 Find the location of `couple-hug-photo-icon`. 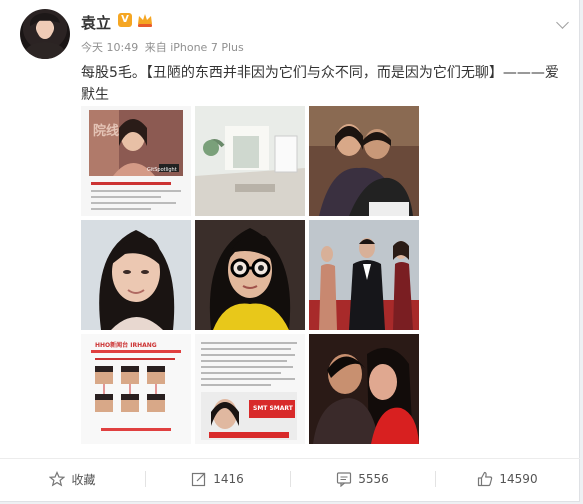

couple-hug-photo-icon is located at coordinates (364, 161).